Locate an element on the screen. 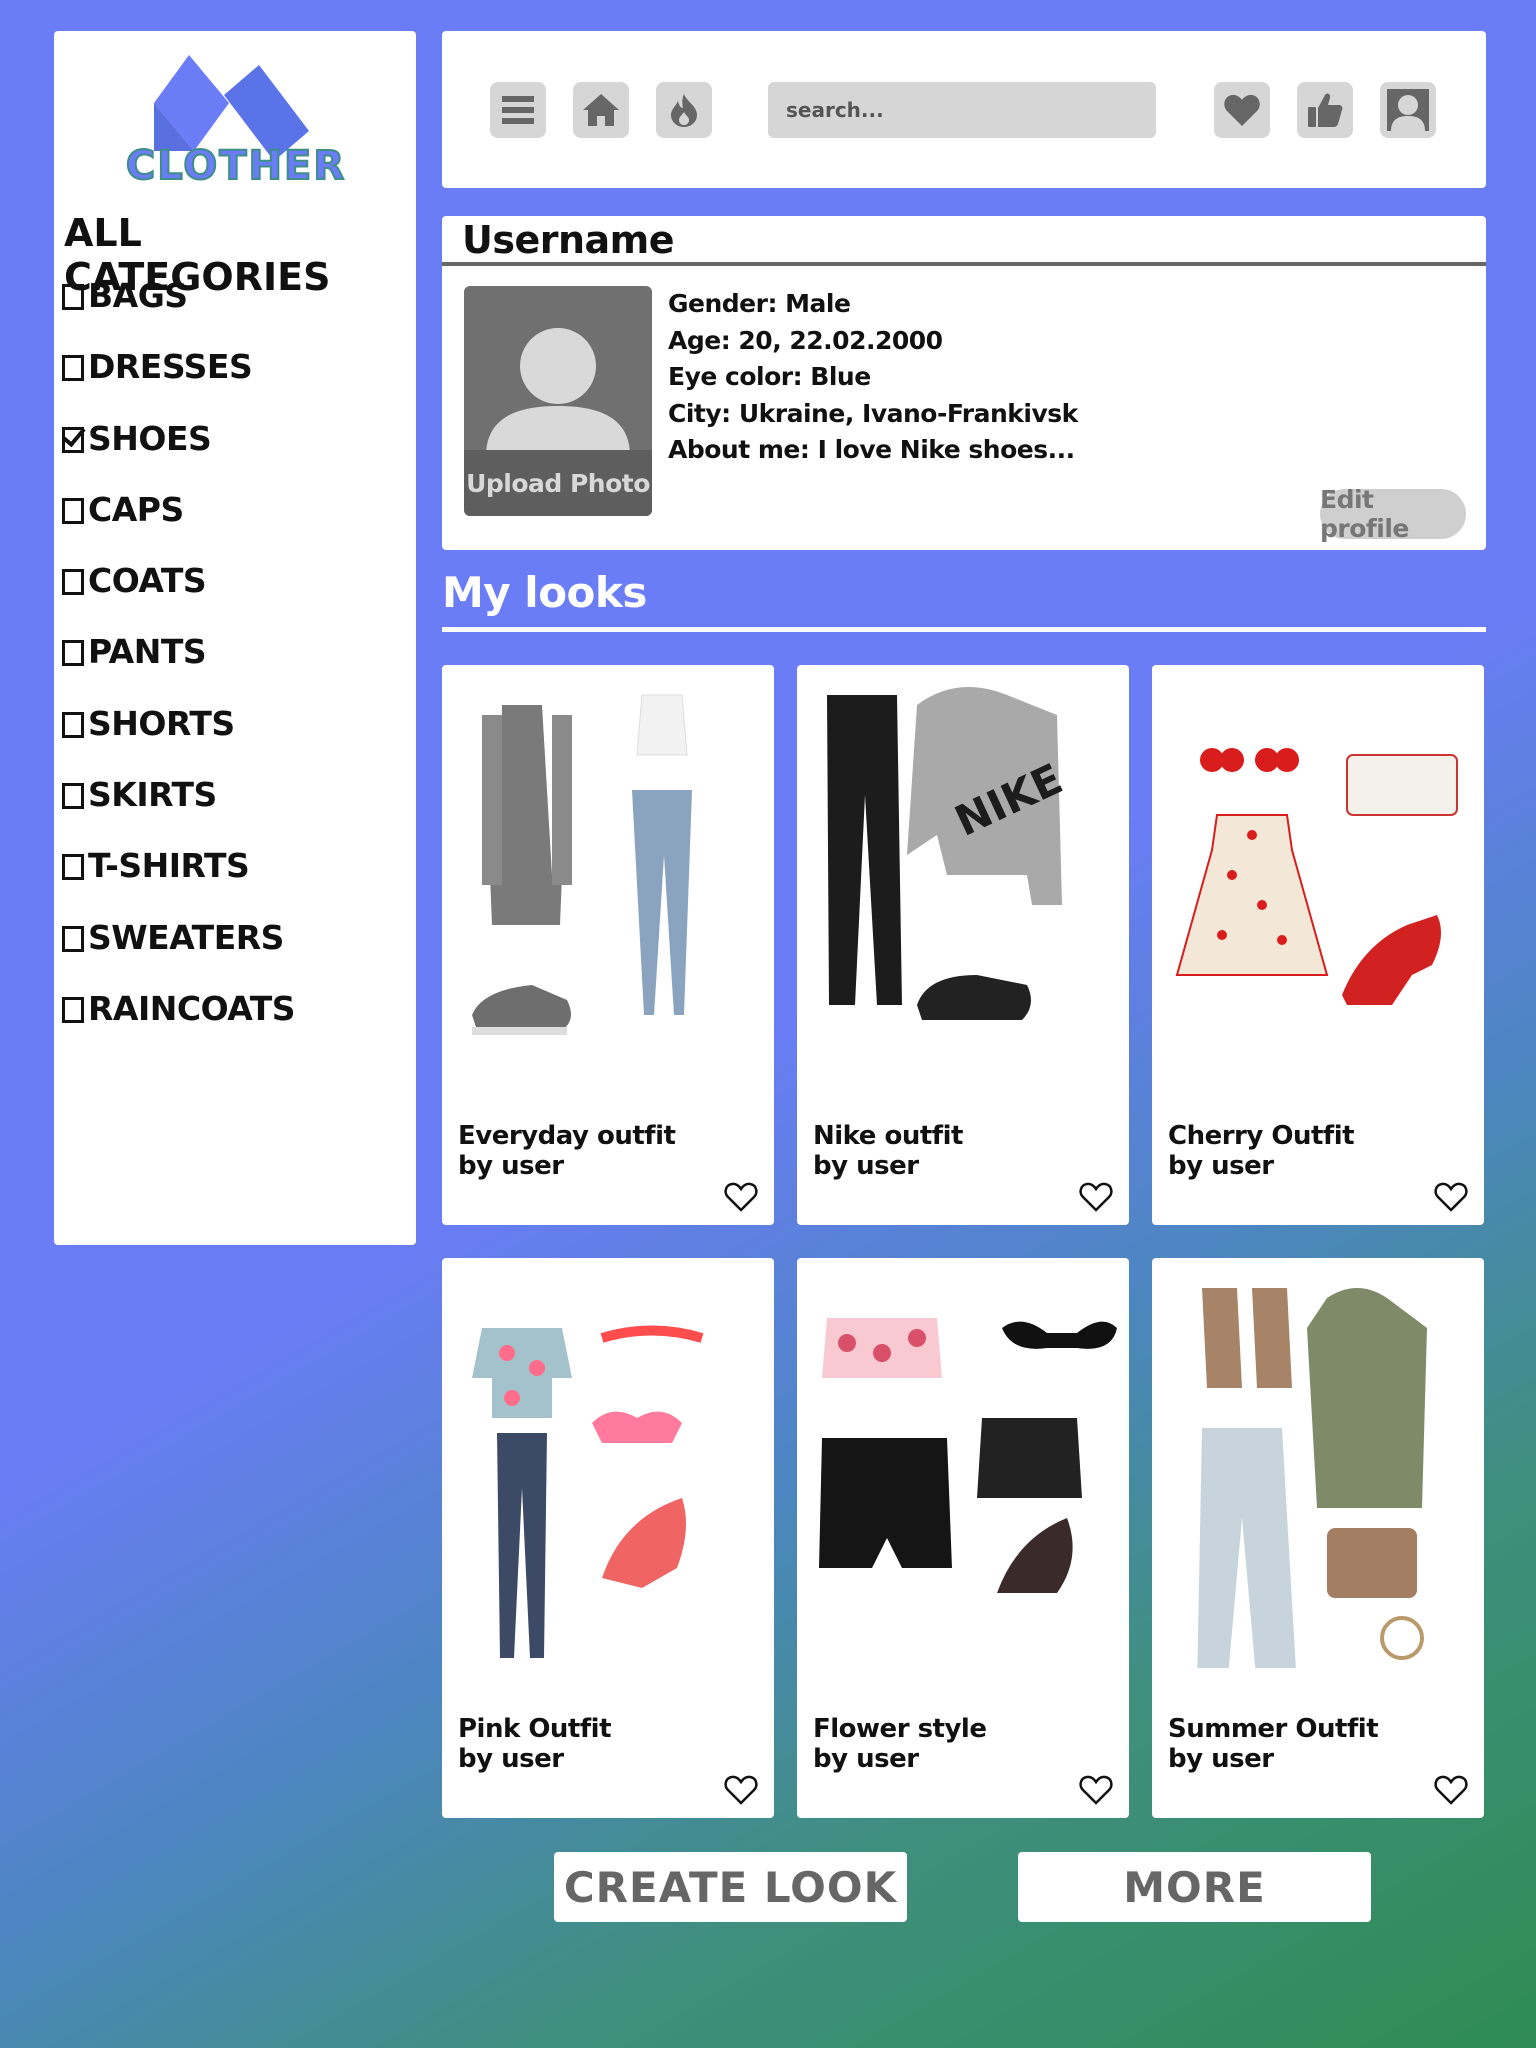 The height and width of the screenshot is (2048, 1536). search-input is located at coordinates (962, 110).